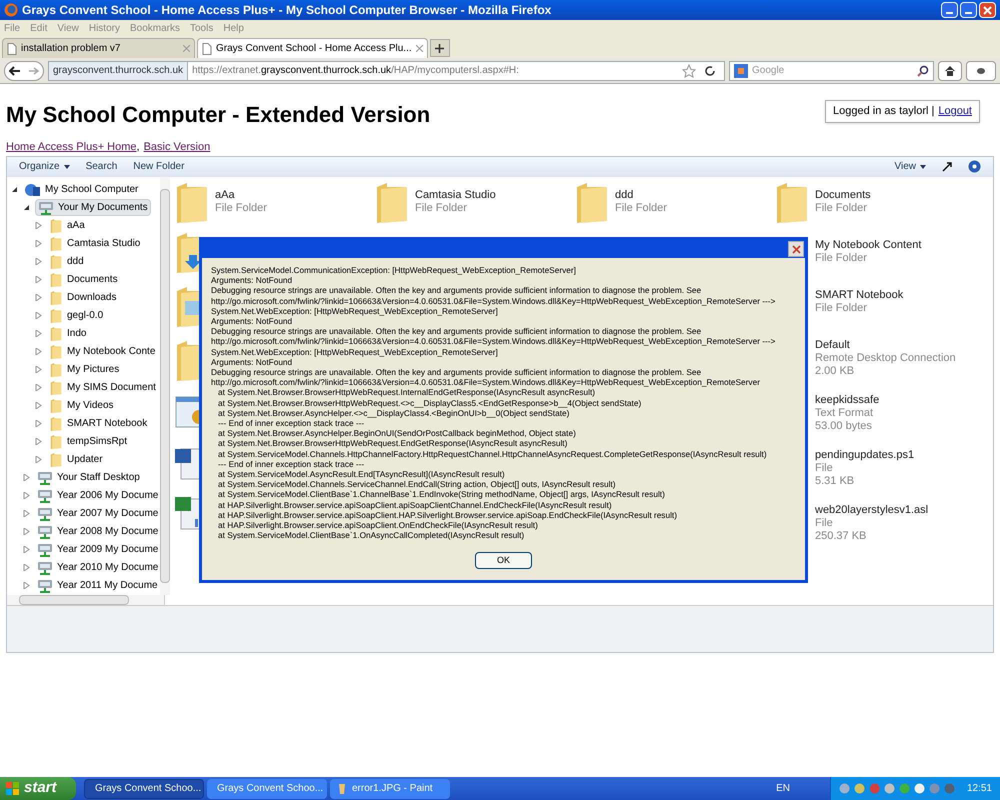 This screenshot has height=800, width=1000. I want to click on file-name: SMART Notebook, so click(859, 295).